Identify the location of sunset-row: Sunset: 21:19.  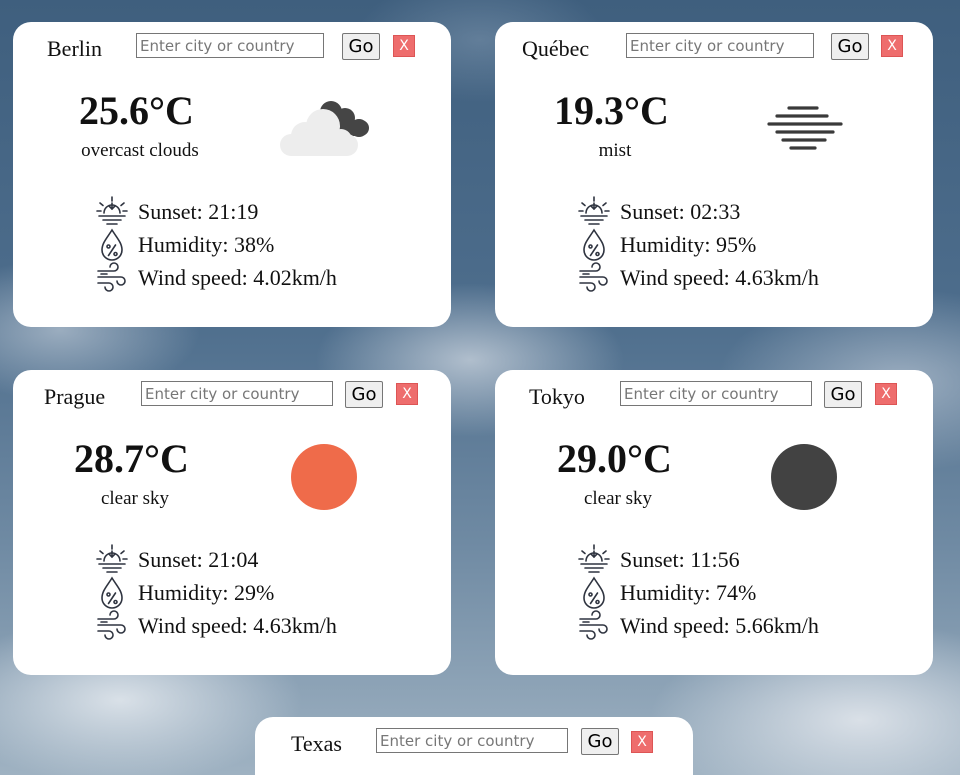
(176, 212).